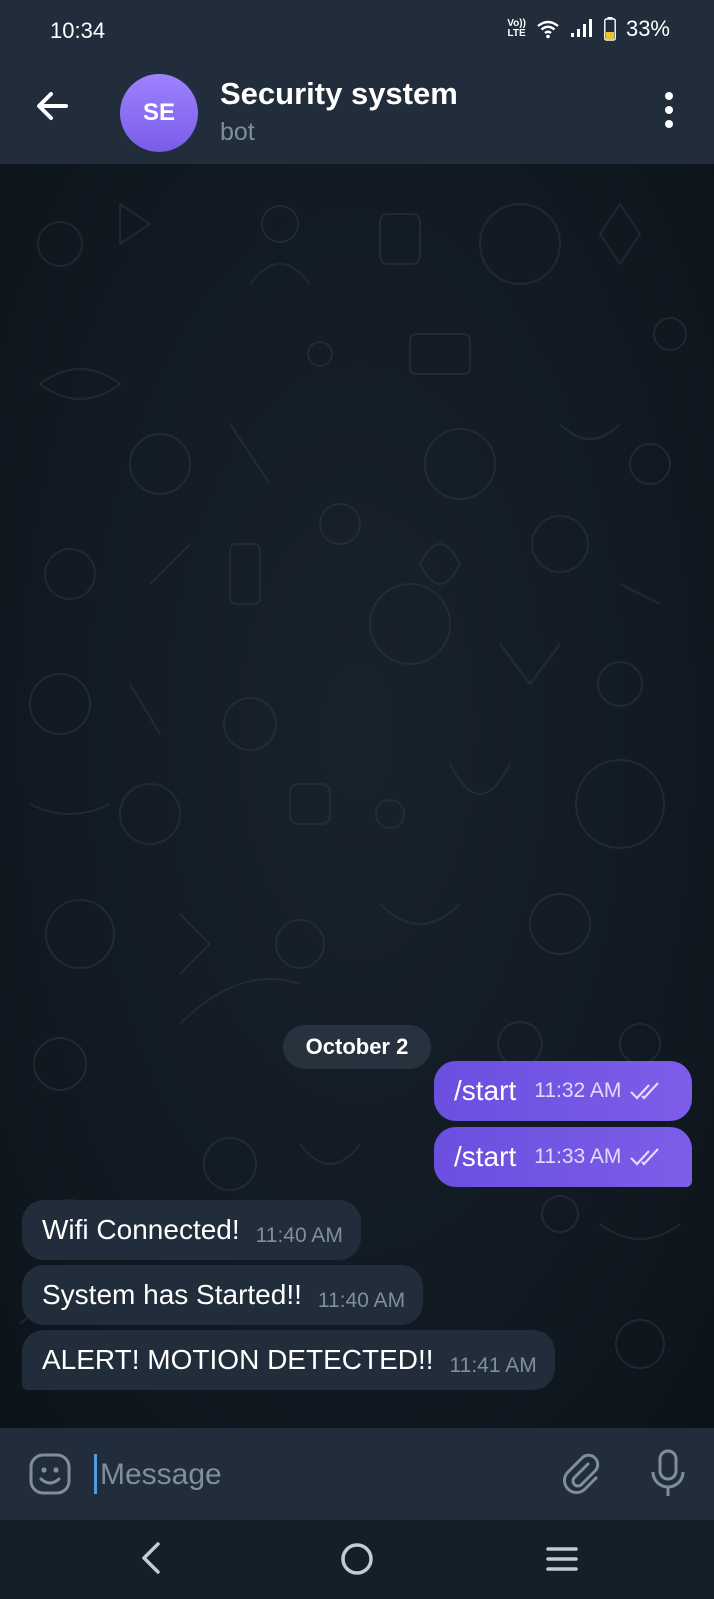  What do you see at coordinates (669, 110) in the screenshot?
I see `more-vertical-icon` at bounding box center [669, 110].